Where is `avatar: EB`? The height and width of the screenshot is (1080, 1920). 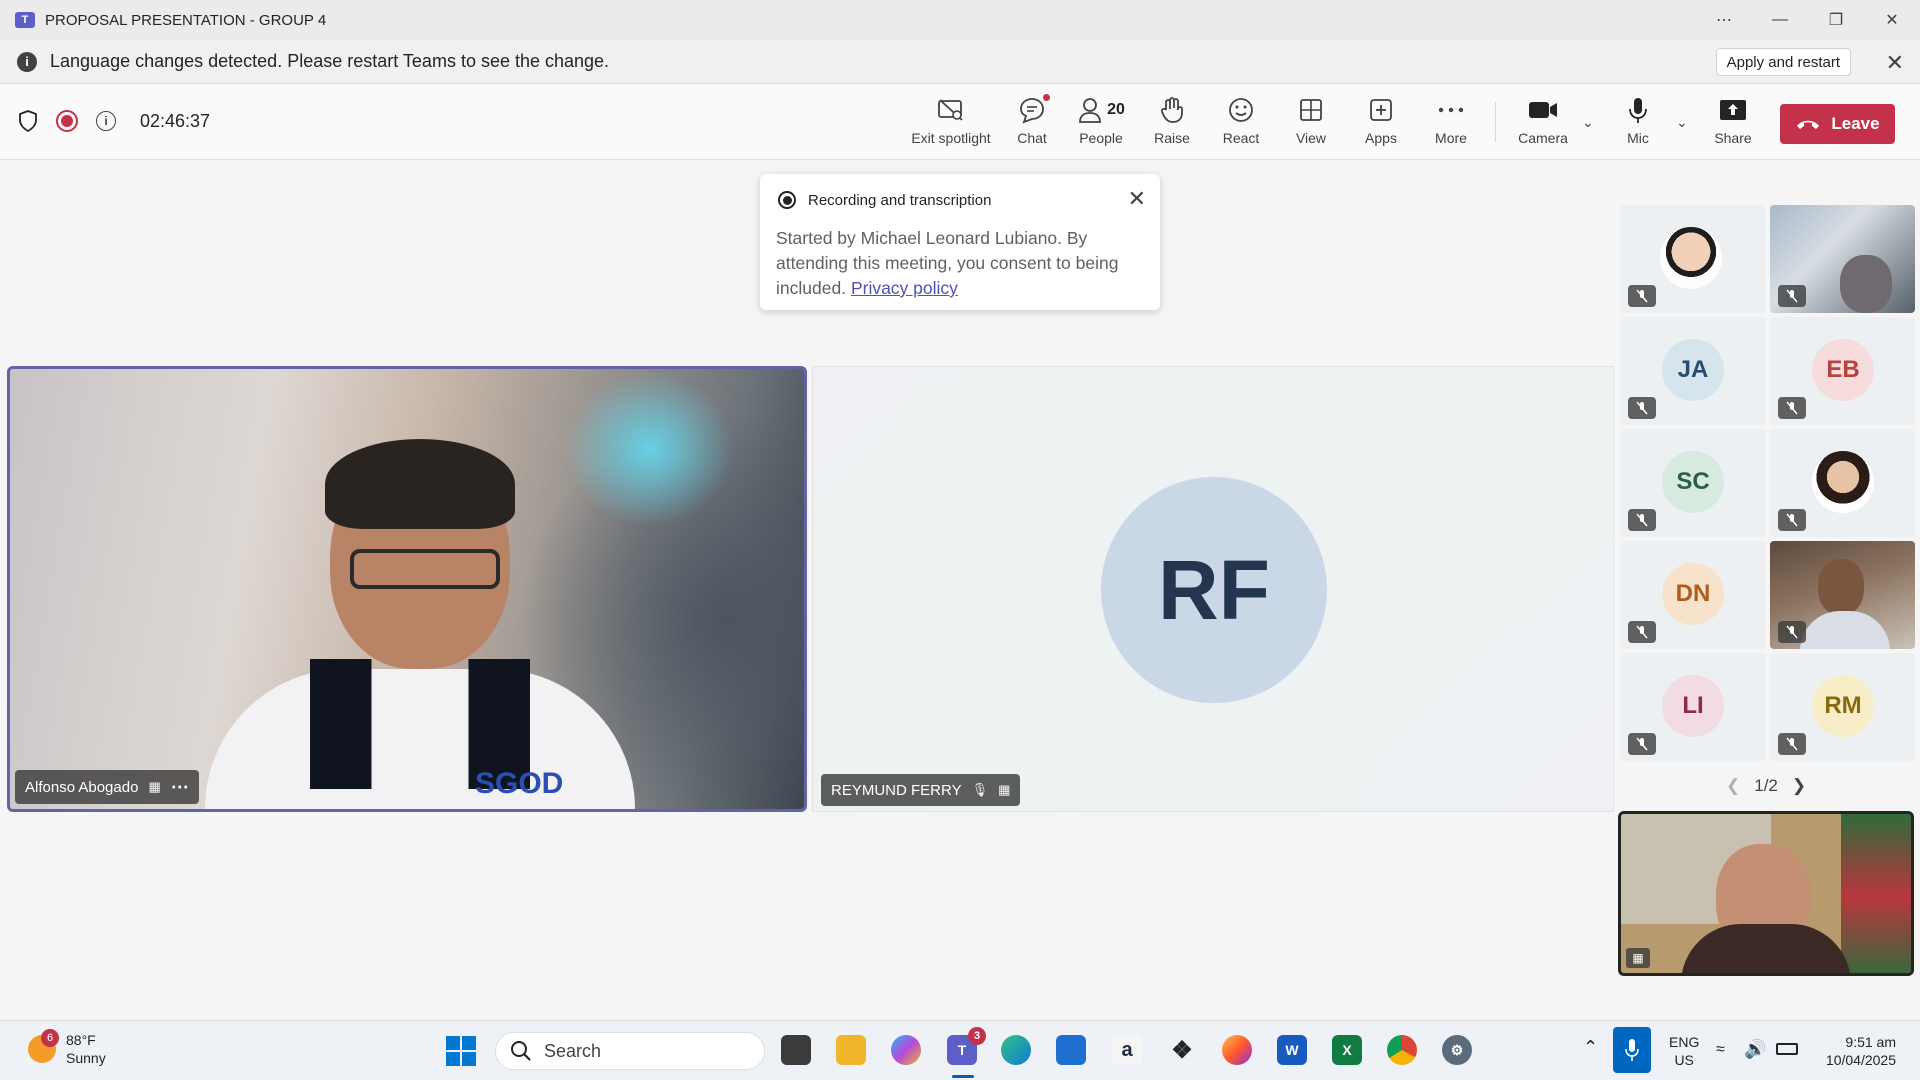 avatar: EB is located at coordinates (1843, 370).